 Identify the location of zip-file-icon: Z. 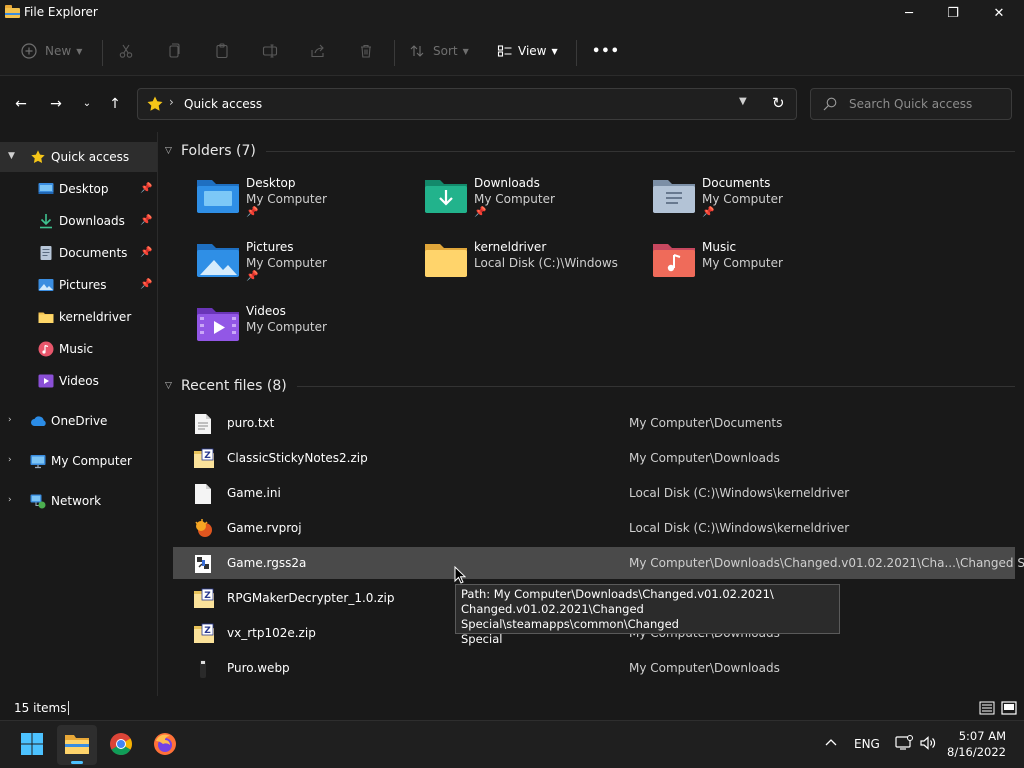
(203, 634).